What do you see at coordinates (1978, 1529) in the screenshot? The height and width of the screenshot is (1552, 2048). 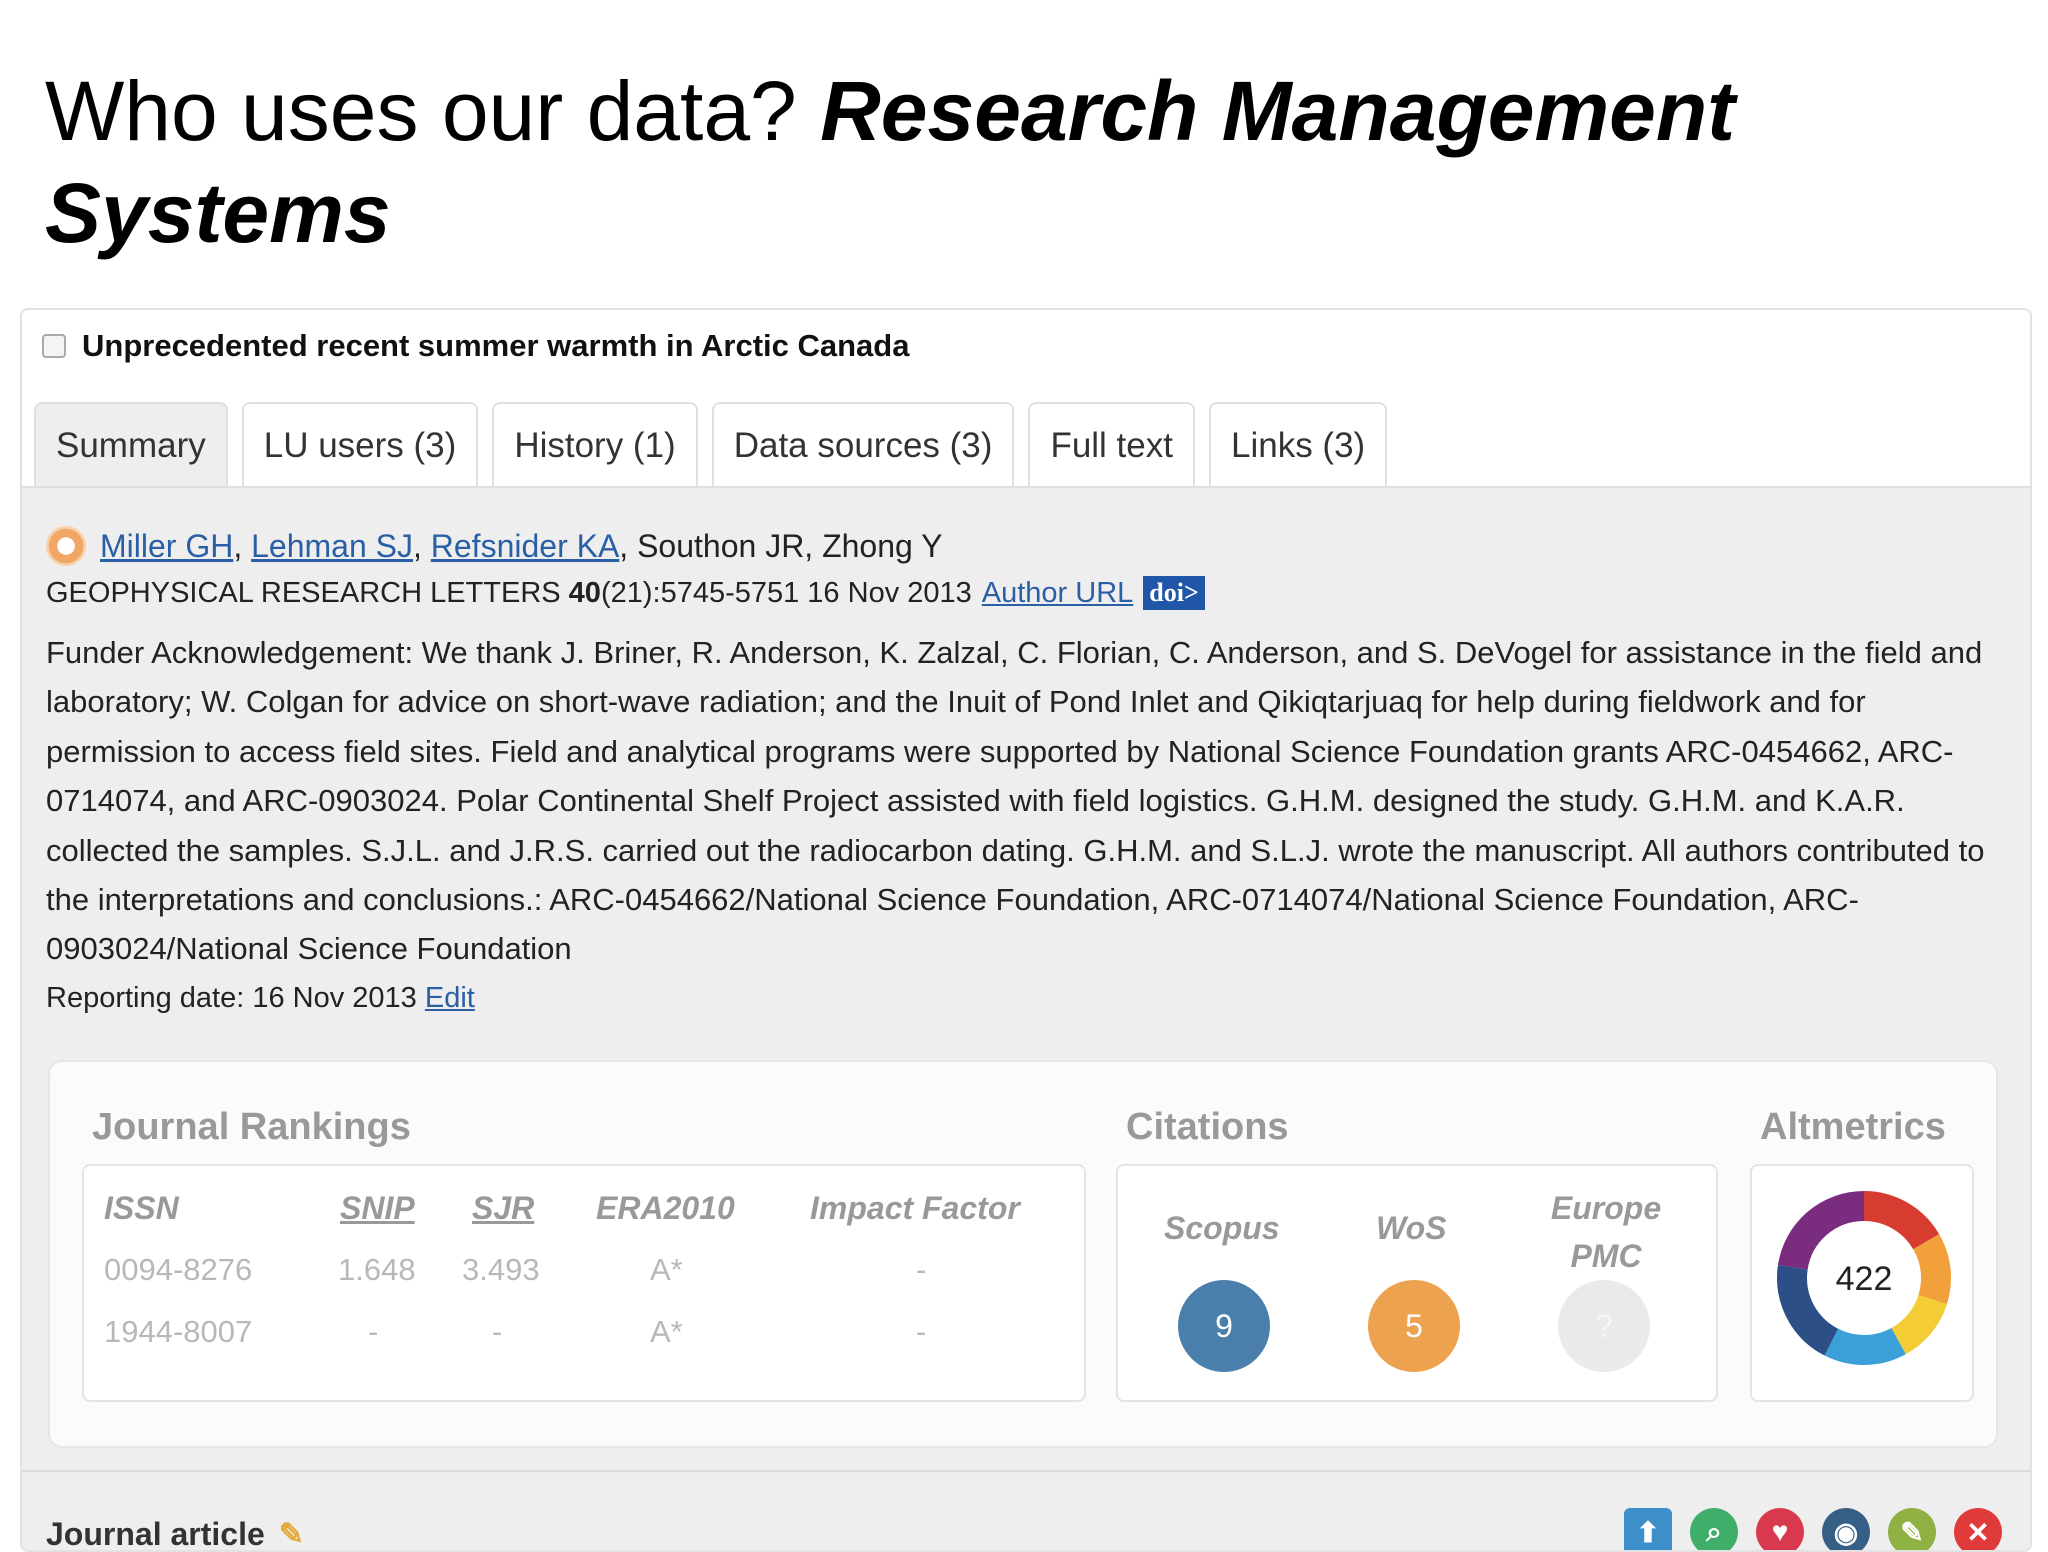 I see `close-icon: ✕` at bounding box center [1978, 1529].